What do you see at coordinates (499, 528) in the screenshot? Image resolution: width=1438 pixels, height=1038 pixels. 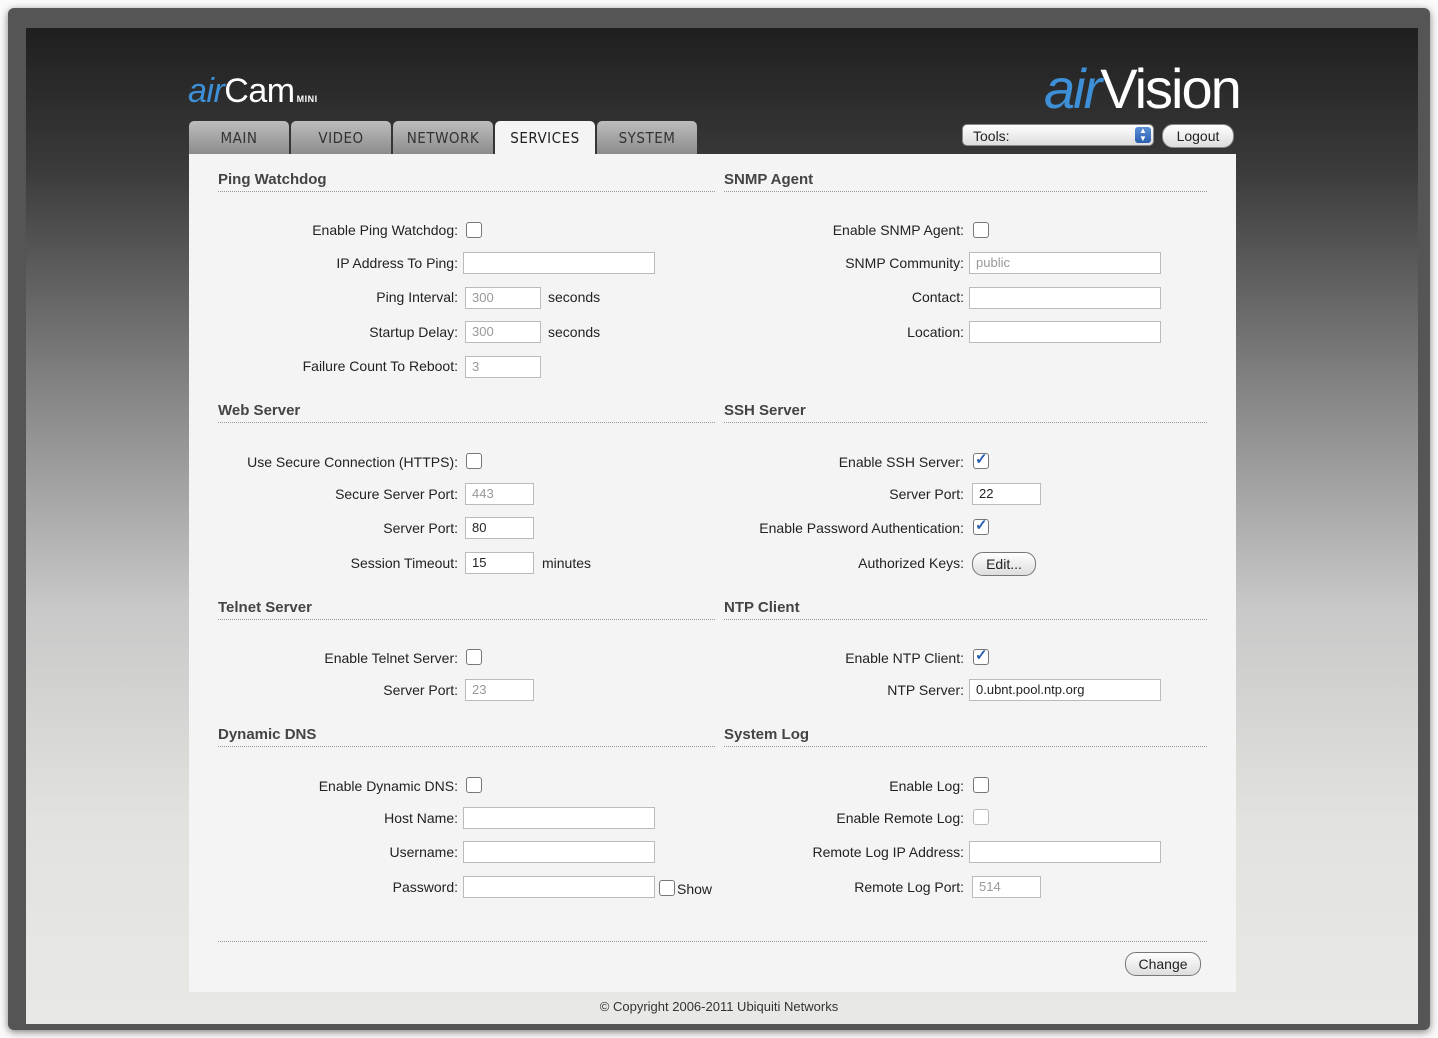 I see `server-port-input: 80` at bounding box center [499, 528].